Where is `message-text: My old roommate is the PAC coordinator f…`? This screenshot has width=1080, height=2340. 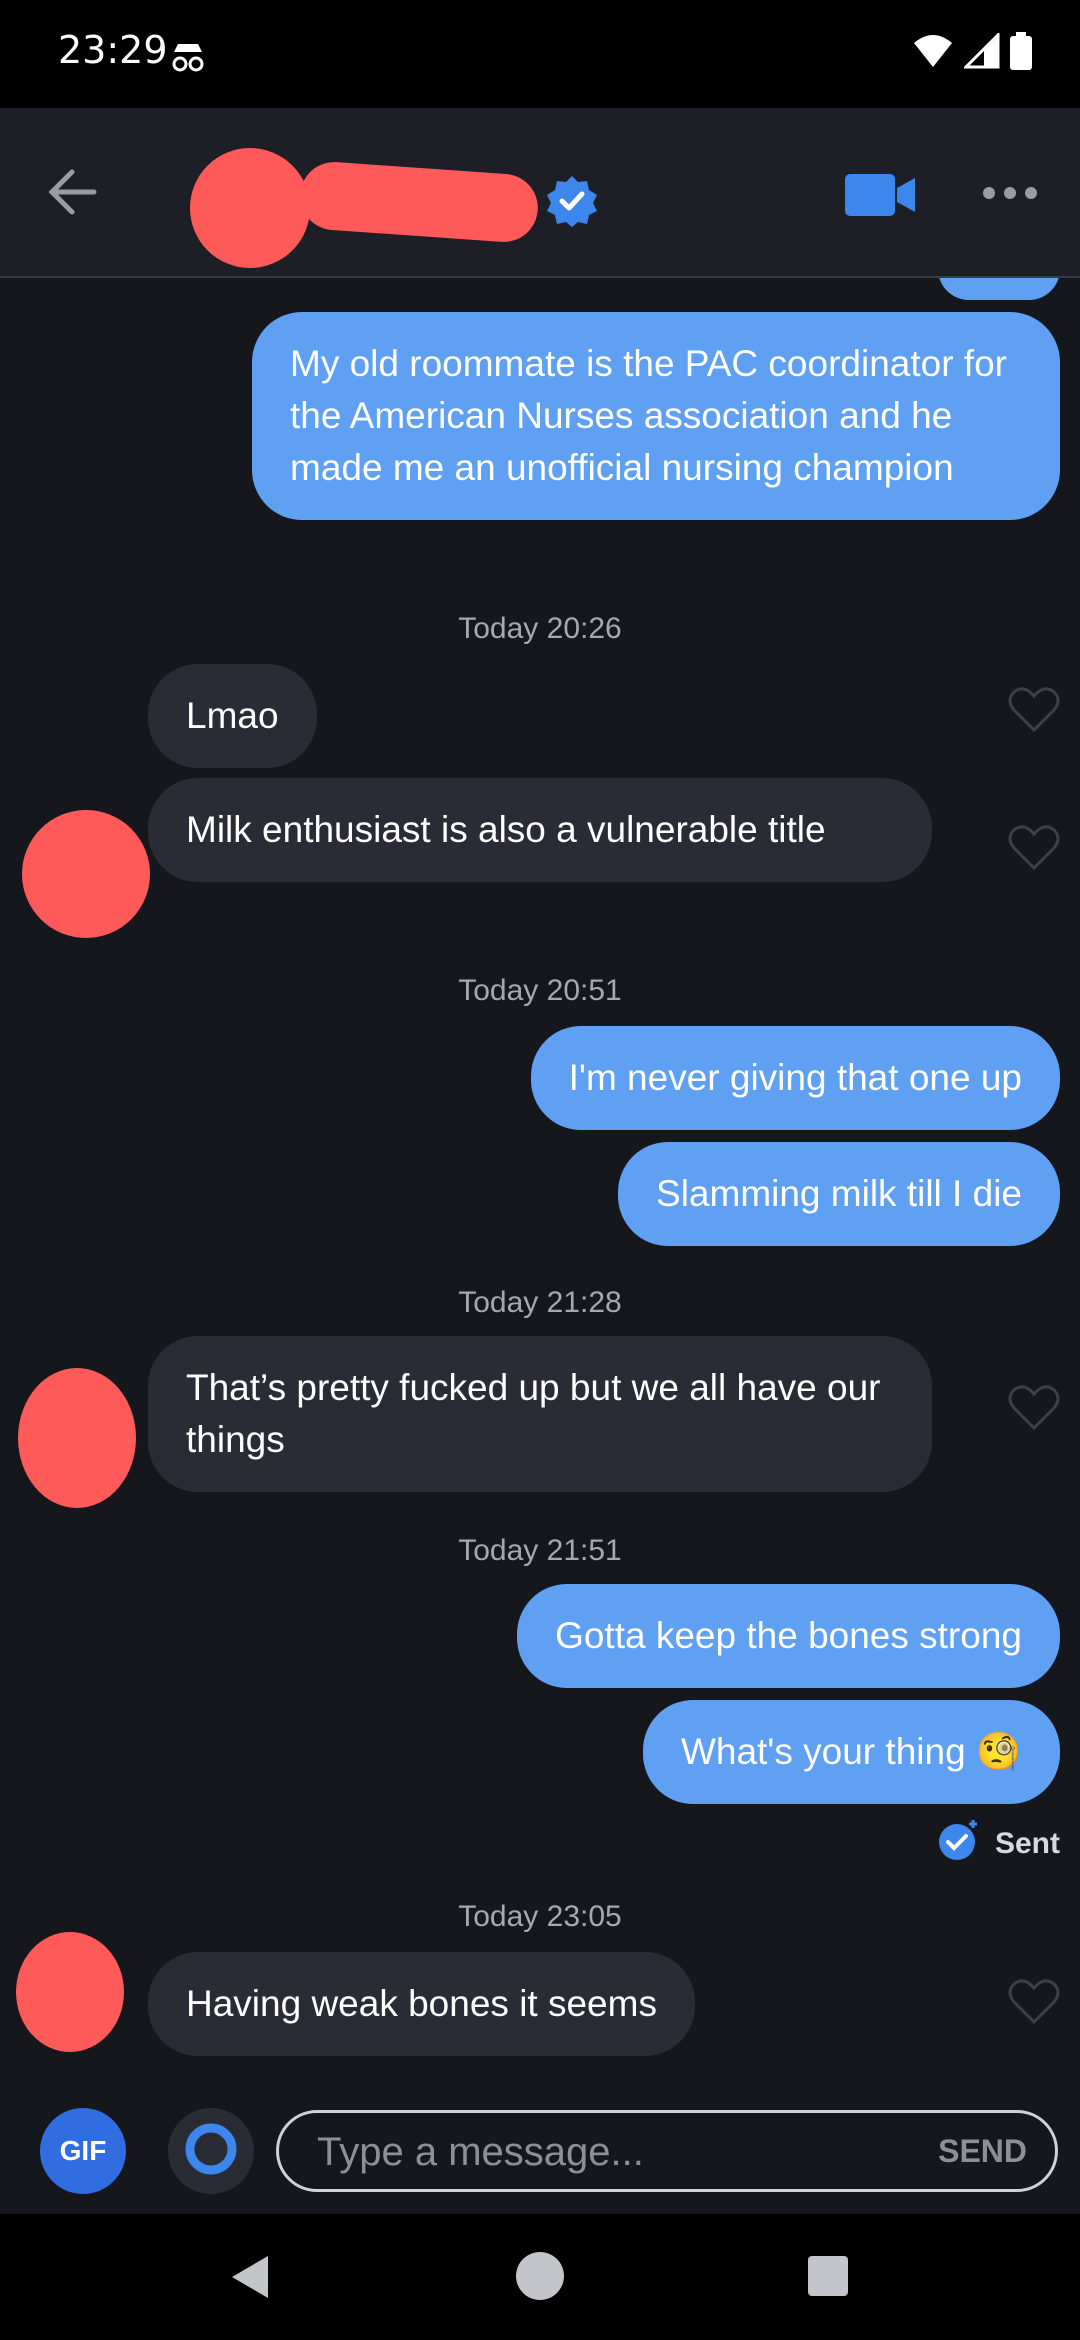
message-text: My old roommate is the PAC coordinator f… is located at coordinates (648, 415).